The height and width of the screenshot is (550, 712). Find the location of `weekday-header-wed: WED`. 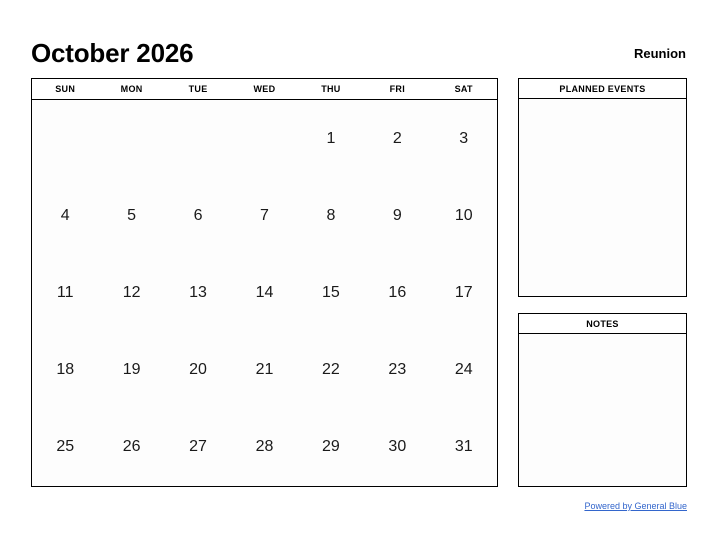

weekday-header-wed: WED is located at coordinates (264, 89).